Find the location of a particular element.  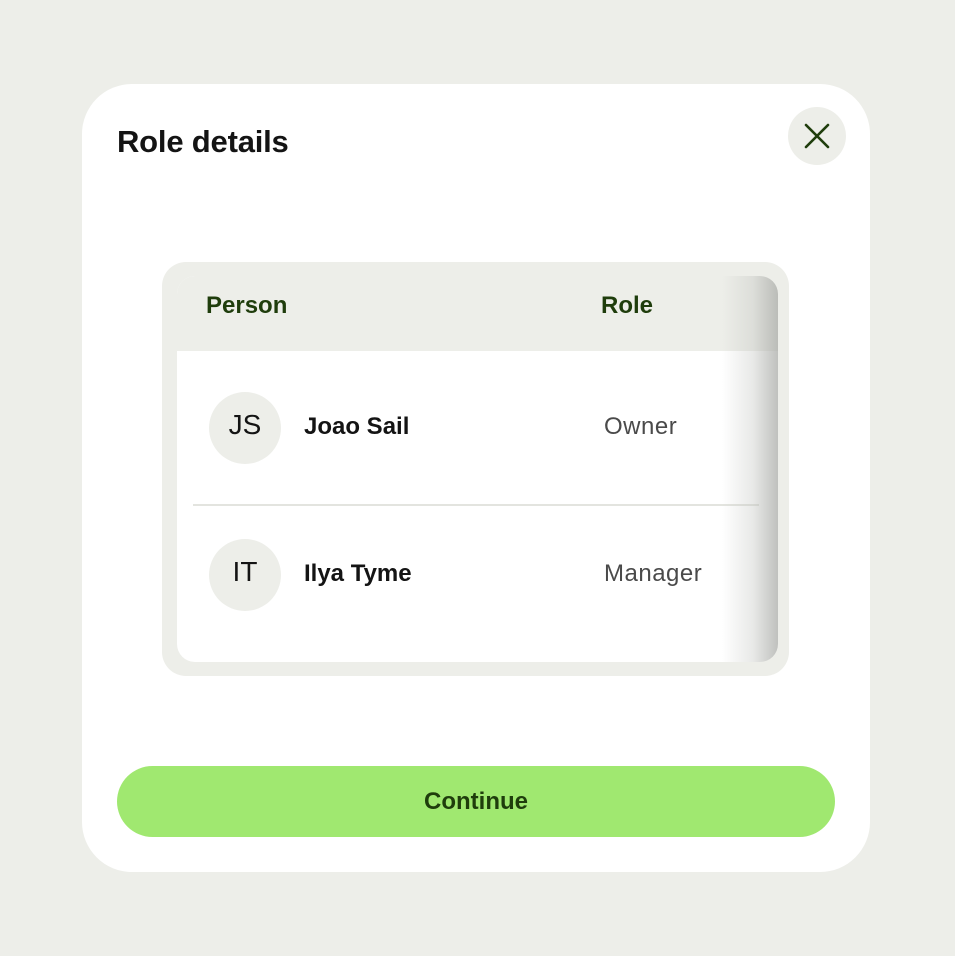

close-button is located at coordinates (817, 136).